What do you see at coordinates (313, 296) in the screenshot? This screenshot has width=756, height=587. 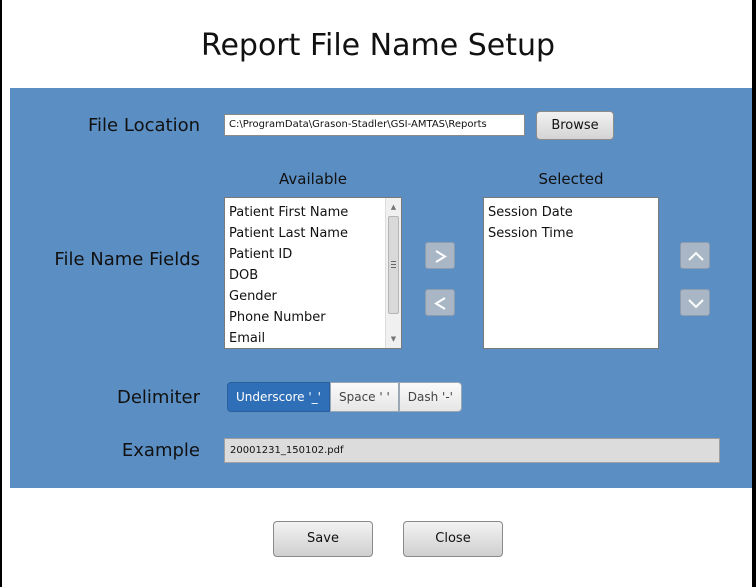 I see `list-item: Gender` at bounding box center [313, 296].